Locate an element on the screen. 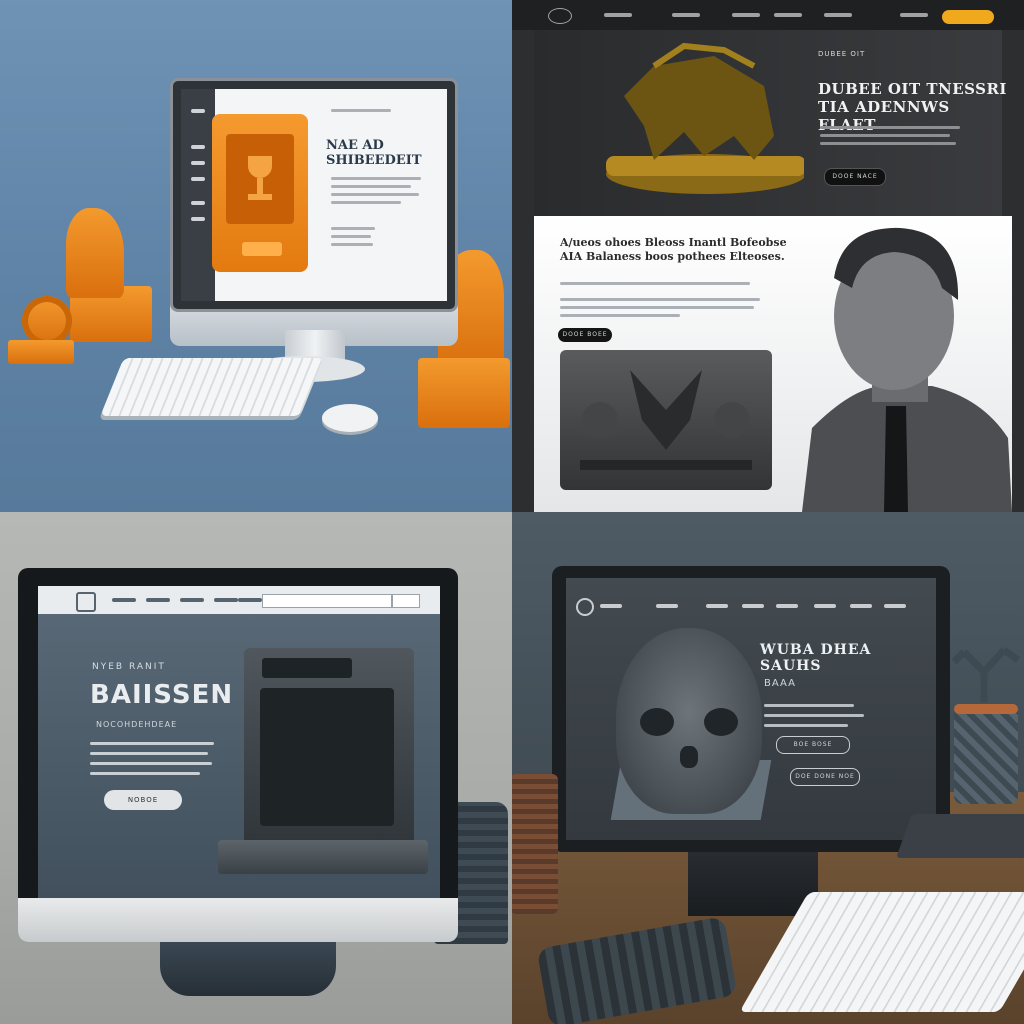  hero-title: WUBA DHEA SAUHS is located at coordinates (816, 658).